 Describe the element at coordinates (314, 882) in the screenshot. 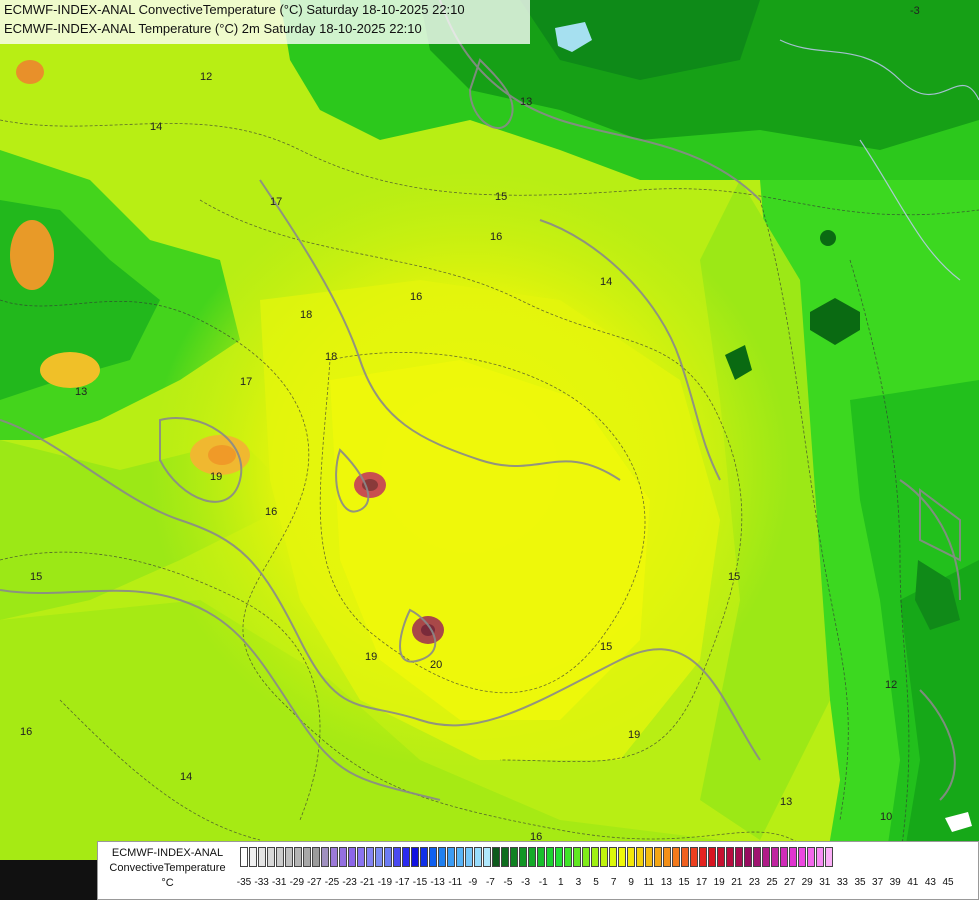

I see `legend-tick-label: -27` at that location.